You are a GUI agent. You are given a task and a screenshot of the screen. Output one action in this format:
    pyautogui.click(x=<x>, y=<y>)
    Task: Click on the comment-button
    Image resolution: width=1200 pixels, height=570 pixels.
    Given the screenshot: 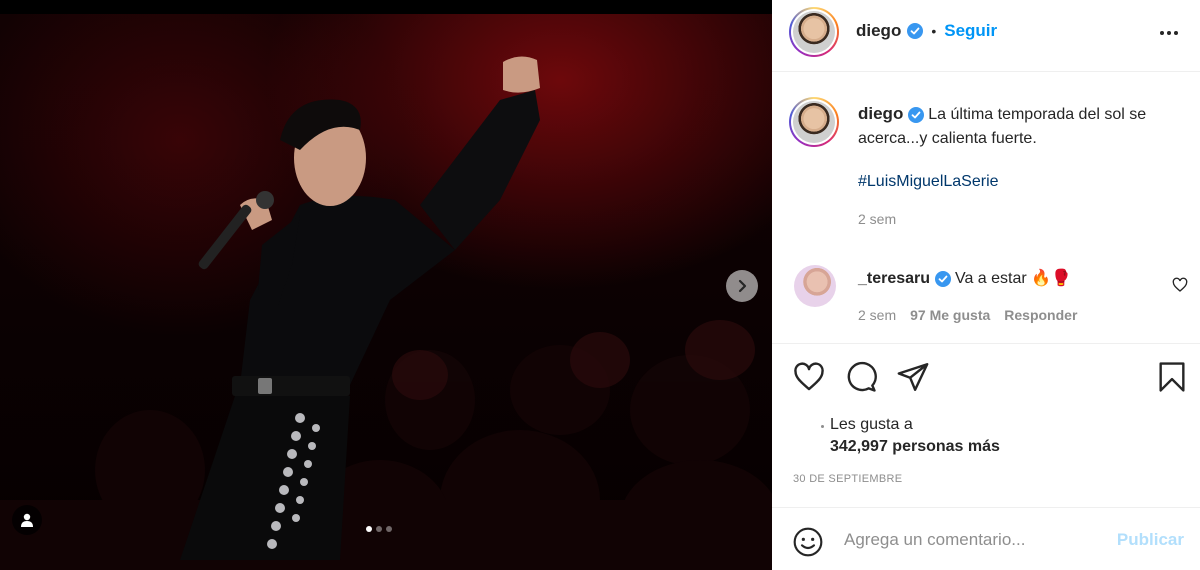 What is the action you would take?
    pyautogui.click(x=861, y=379)
    